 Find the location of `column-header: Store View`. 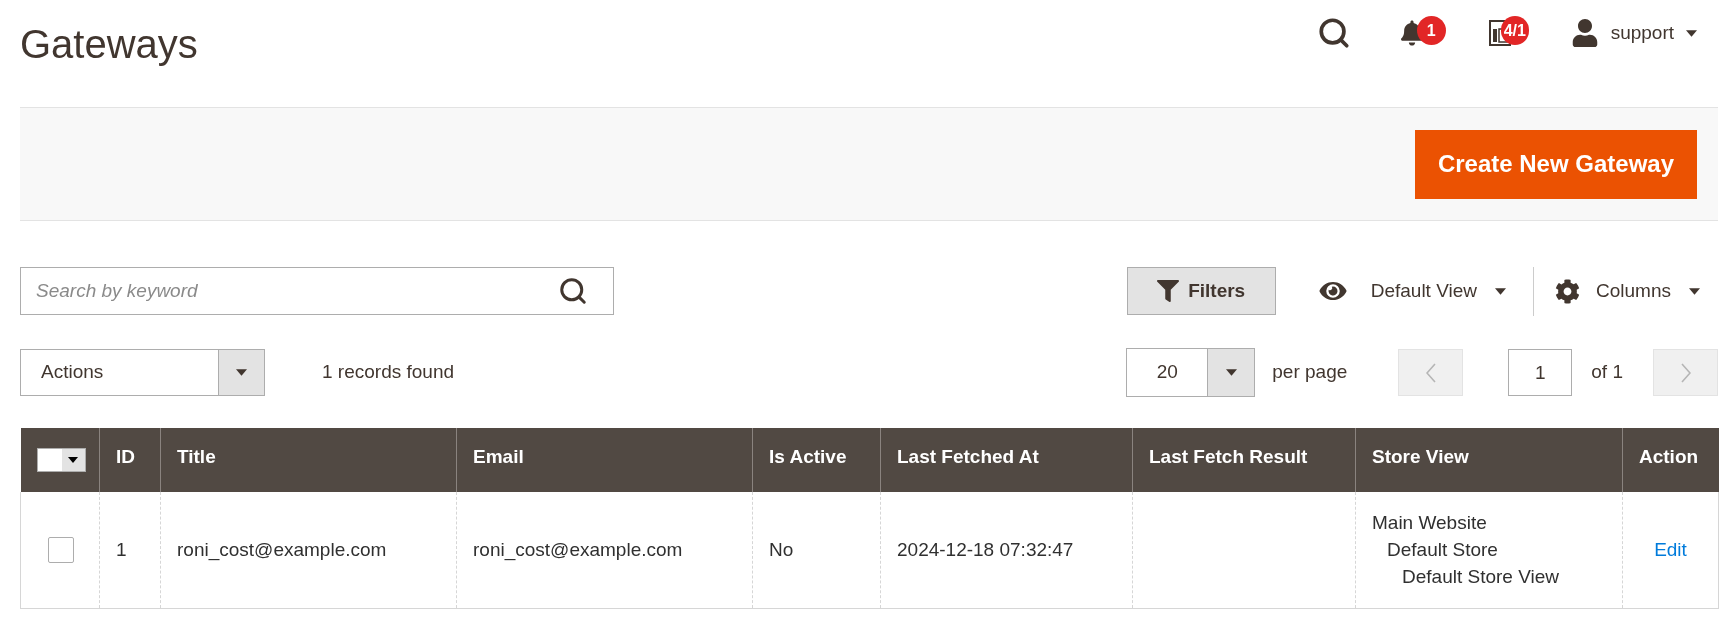

column-header: Store View is located at coordinates (1489, 460).